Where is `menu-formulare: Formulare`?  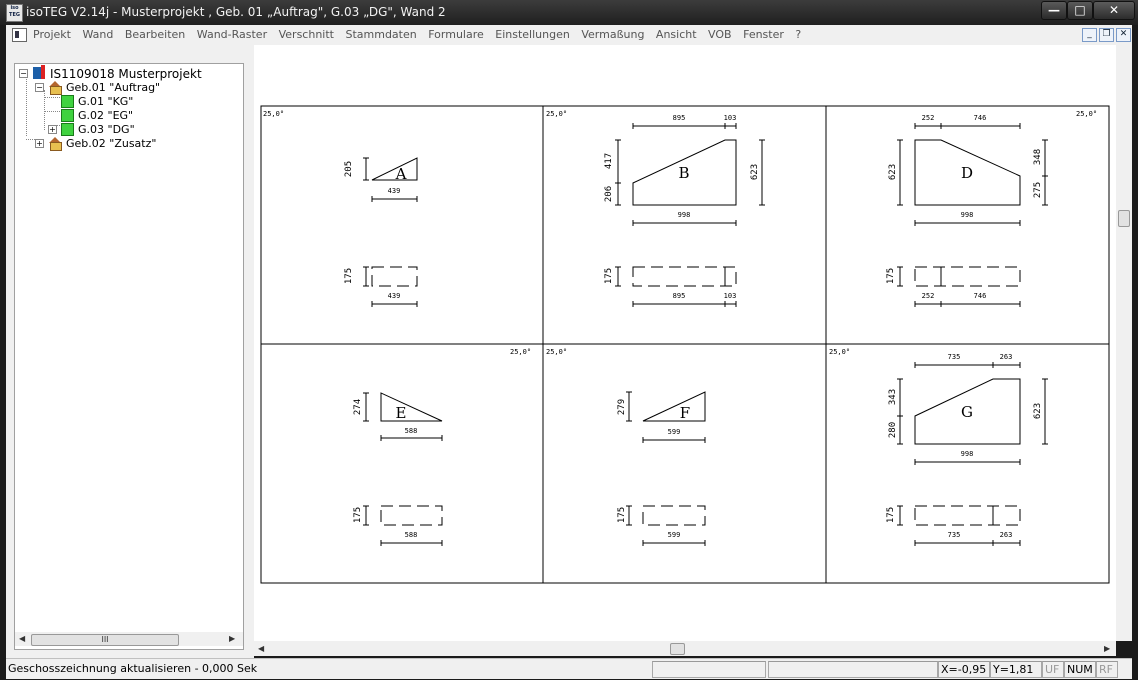 menu-formulare: Formulare is located at coordinates (456, 34).